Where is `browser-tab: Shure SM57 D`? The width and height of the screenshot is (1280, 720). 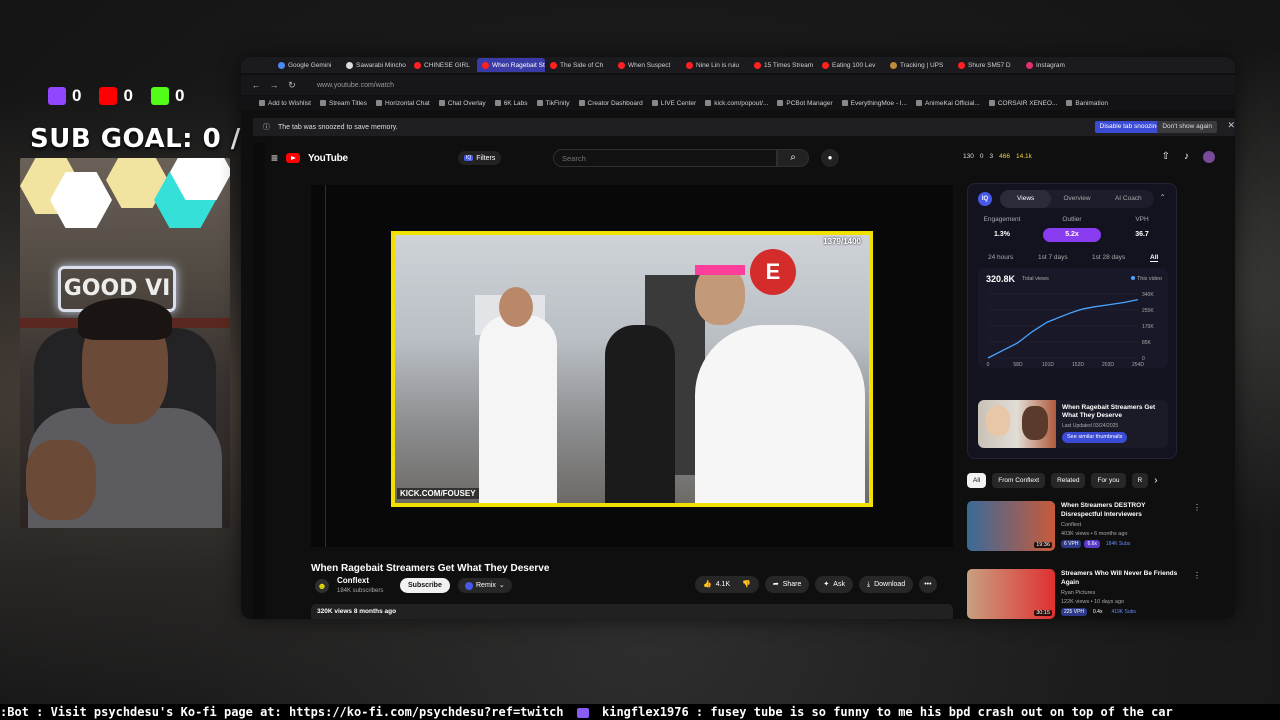 browser-tab: Shure SM57 D is located at coordinates (987, 65).